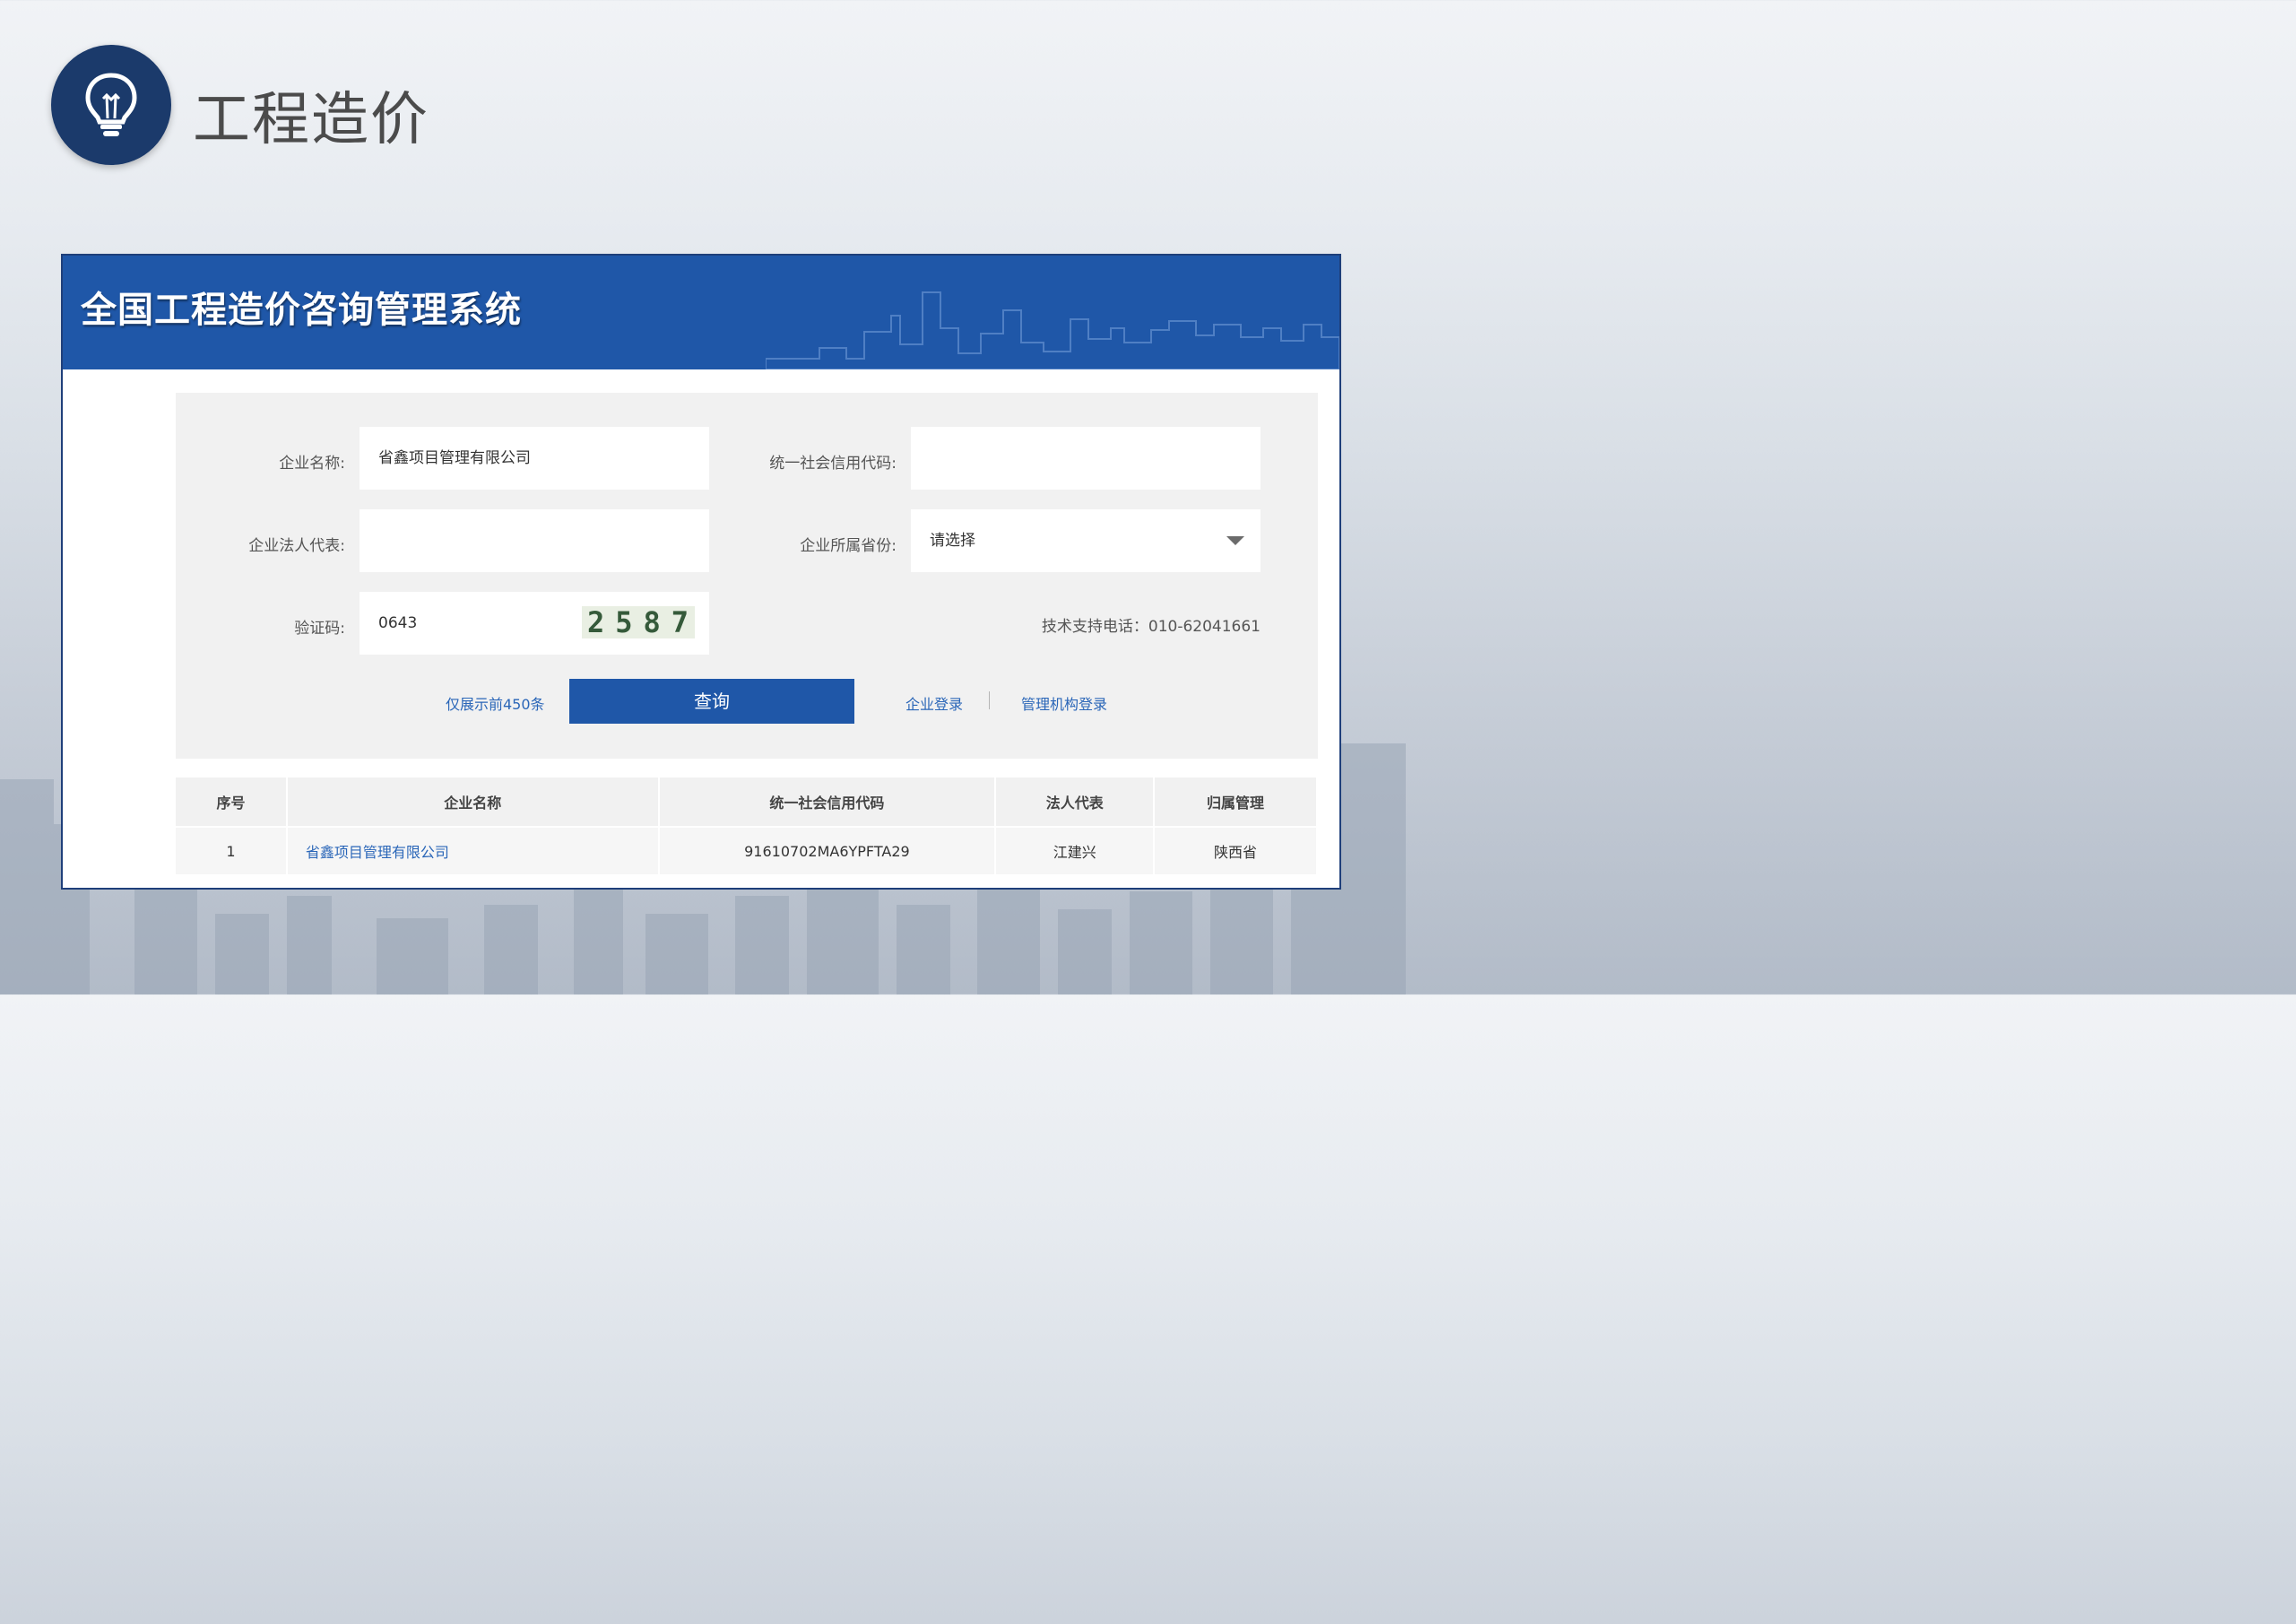 This screenshot has height=1624, width=2296. What do you see at coordinates (301, 310) in the screenshot?
I see `system-title: 全国工程造价咨询管理系统` at bounding box center [301, 310].